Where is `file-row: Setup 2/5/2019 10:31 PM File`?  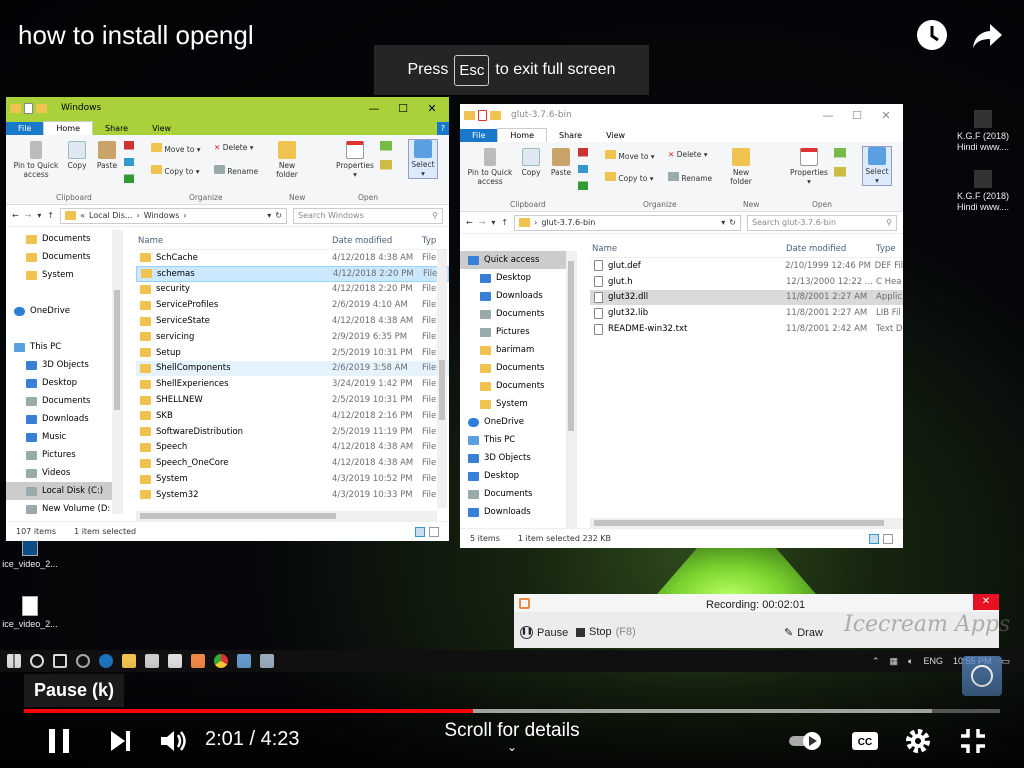 file-row: Setup 2/5/2019 10:31 PM File is located at coordinates (292, 353).